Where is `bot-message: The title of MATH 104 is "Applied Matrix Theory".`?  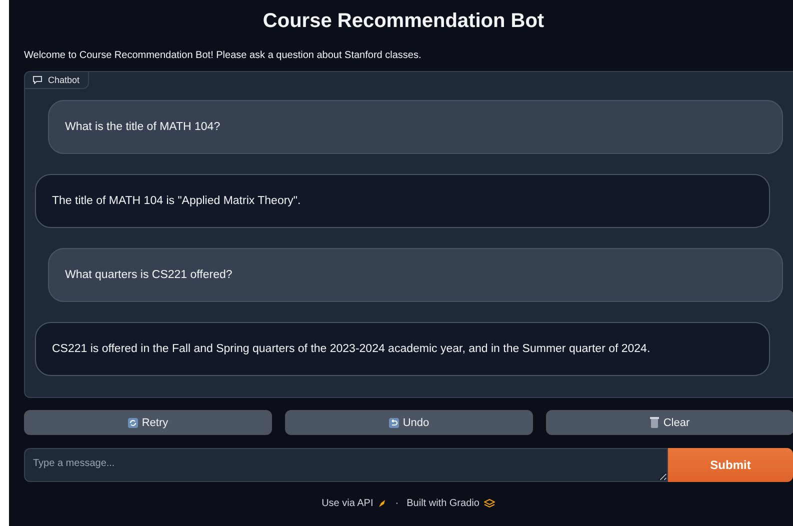 bot-message: The title of MATH 104 is "Applied Matrix Theory". is located at coordinates (402, 201).